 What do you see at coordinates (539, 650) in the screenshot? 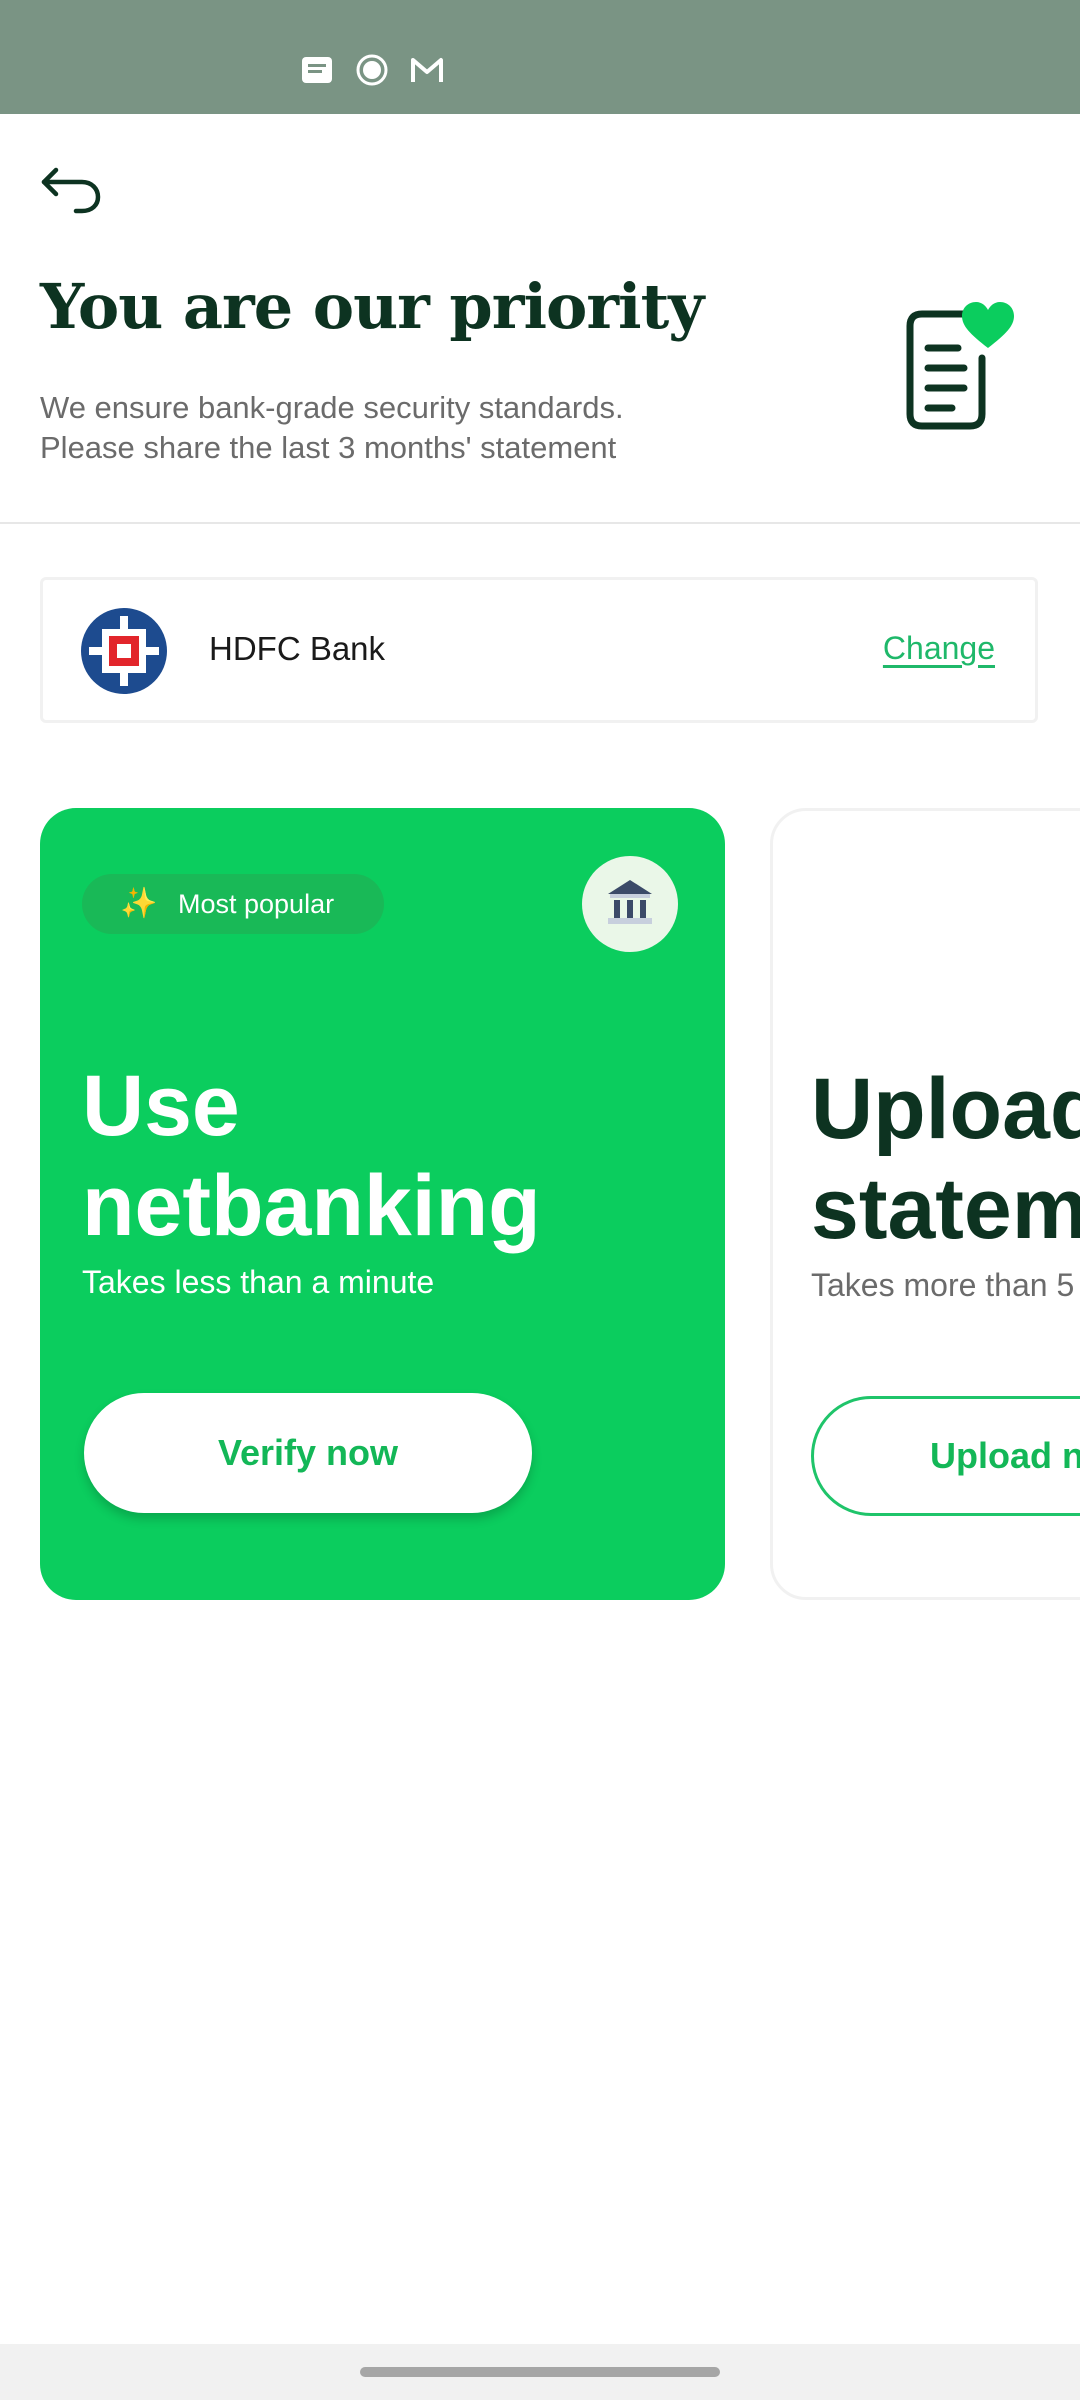
I see `selected-bank-card: HDFC Bank Change` at bounding box center [539, 650].